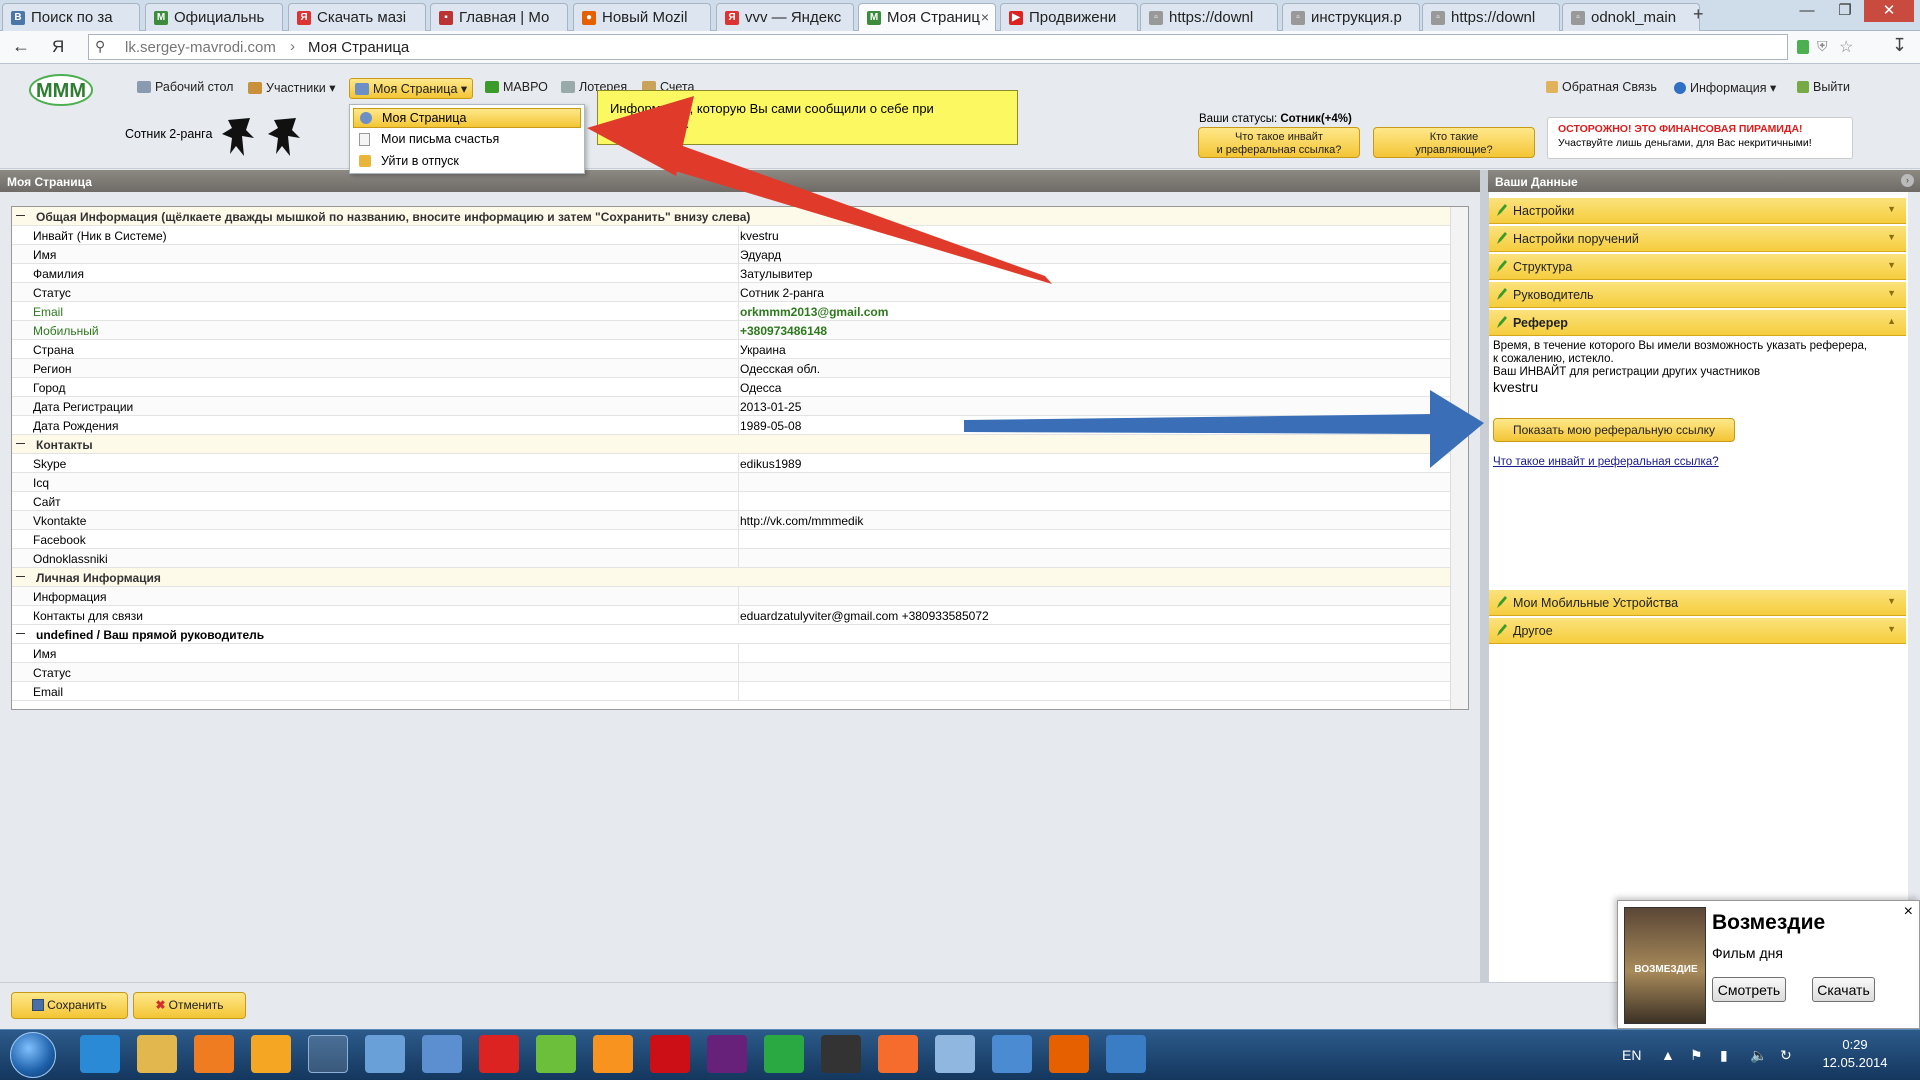 The image size is (1920, 1080). What do you see at coordinates (731, 539) in the screenshot?
I see `table-row: Facebook` at bounding box center [731, 539].